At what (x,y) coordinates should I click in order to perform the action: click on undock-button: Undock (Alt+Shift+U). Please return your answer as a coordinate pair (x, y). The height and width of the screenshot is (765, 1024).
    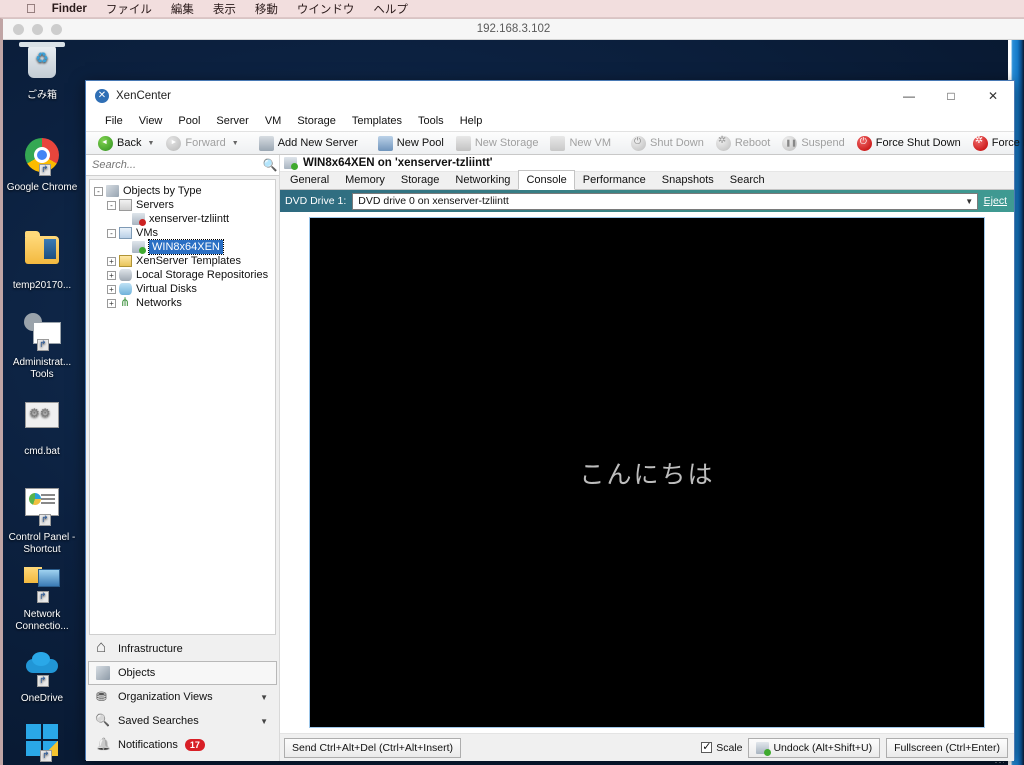
    Looking at the image, I should click on (814, 747).